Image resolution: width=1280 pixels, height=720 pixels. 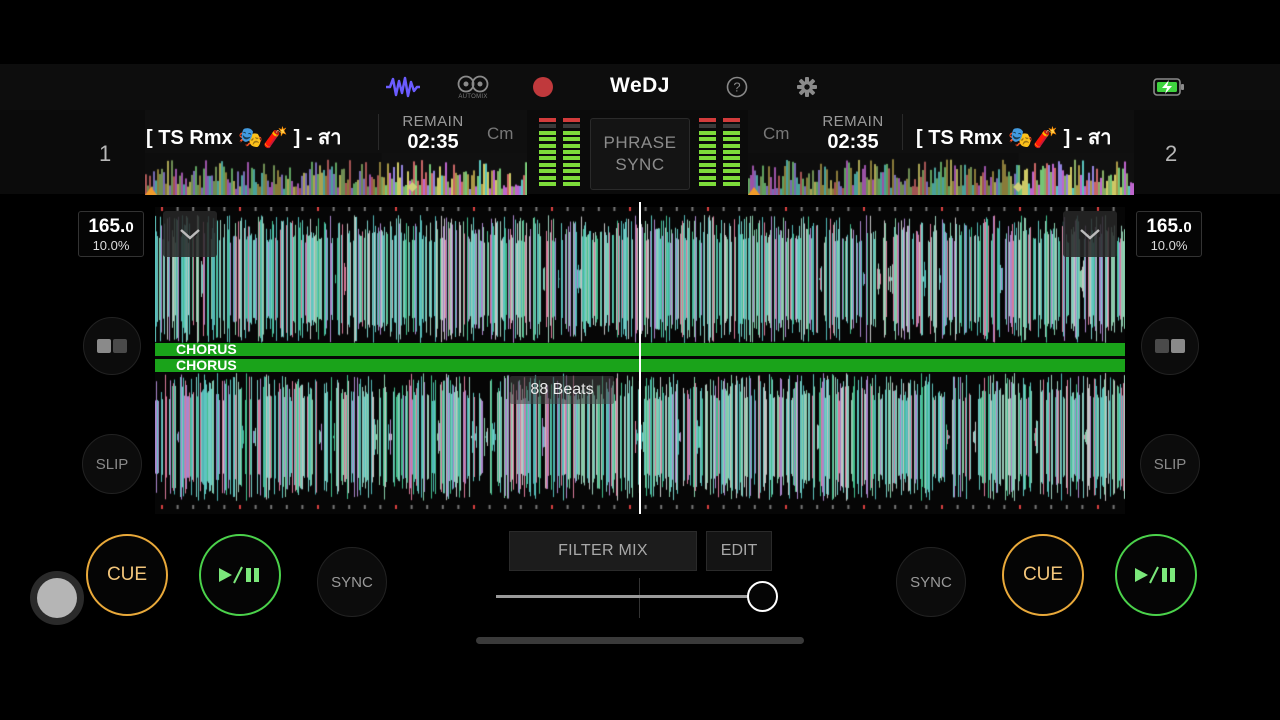 What do you see at coordinates (107, 226) in the screenshot?
I see `deck1-bpm-whole: 165.` at bounding box center [107, 226].